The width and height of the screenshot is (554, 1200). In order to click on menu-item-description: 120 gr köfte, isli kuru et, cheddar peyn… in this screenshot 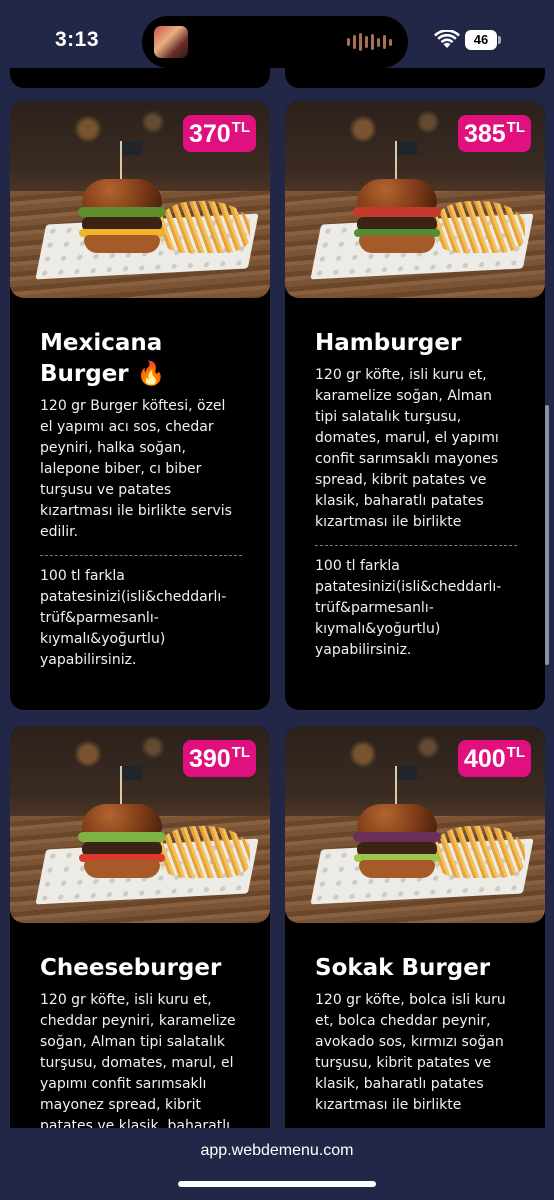, I will do `click(138, 1060)`.